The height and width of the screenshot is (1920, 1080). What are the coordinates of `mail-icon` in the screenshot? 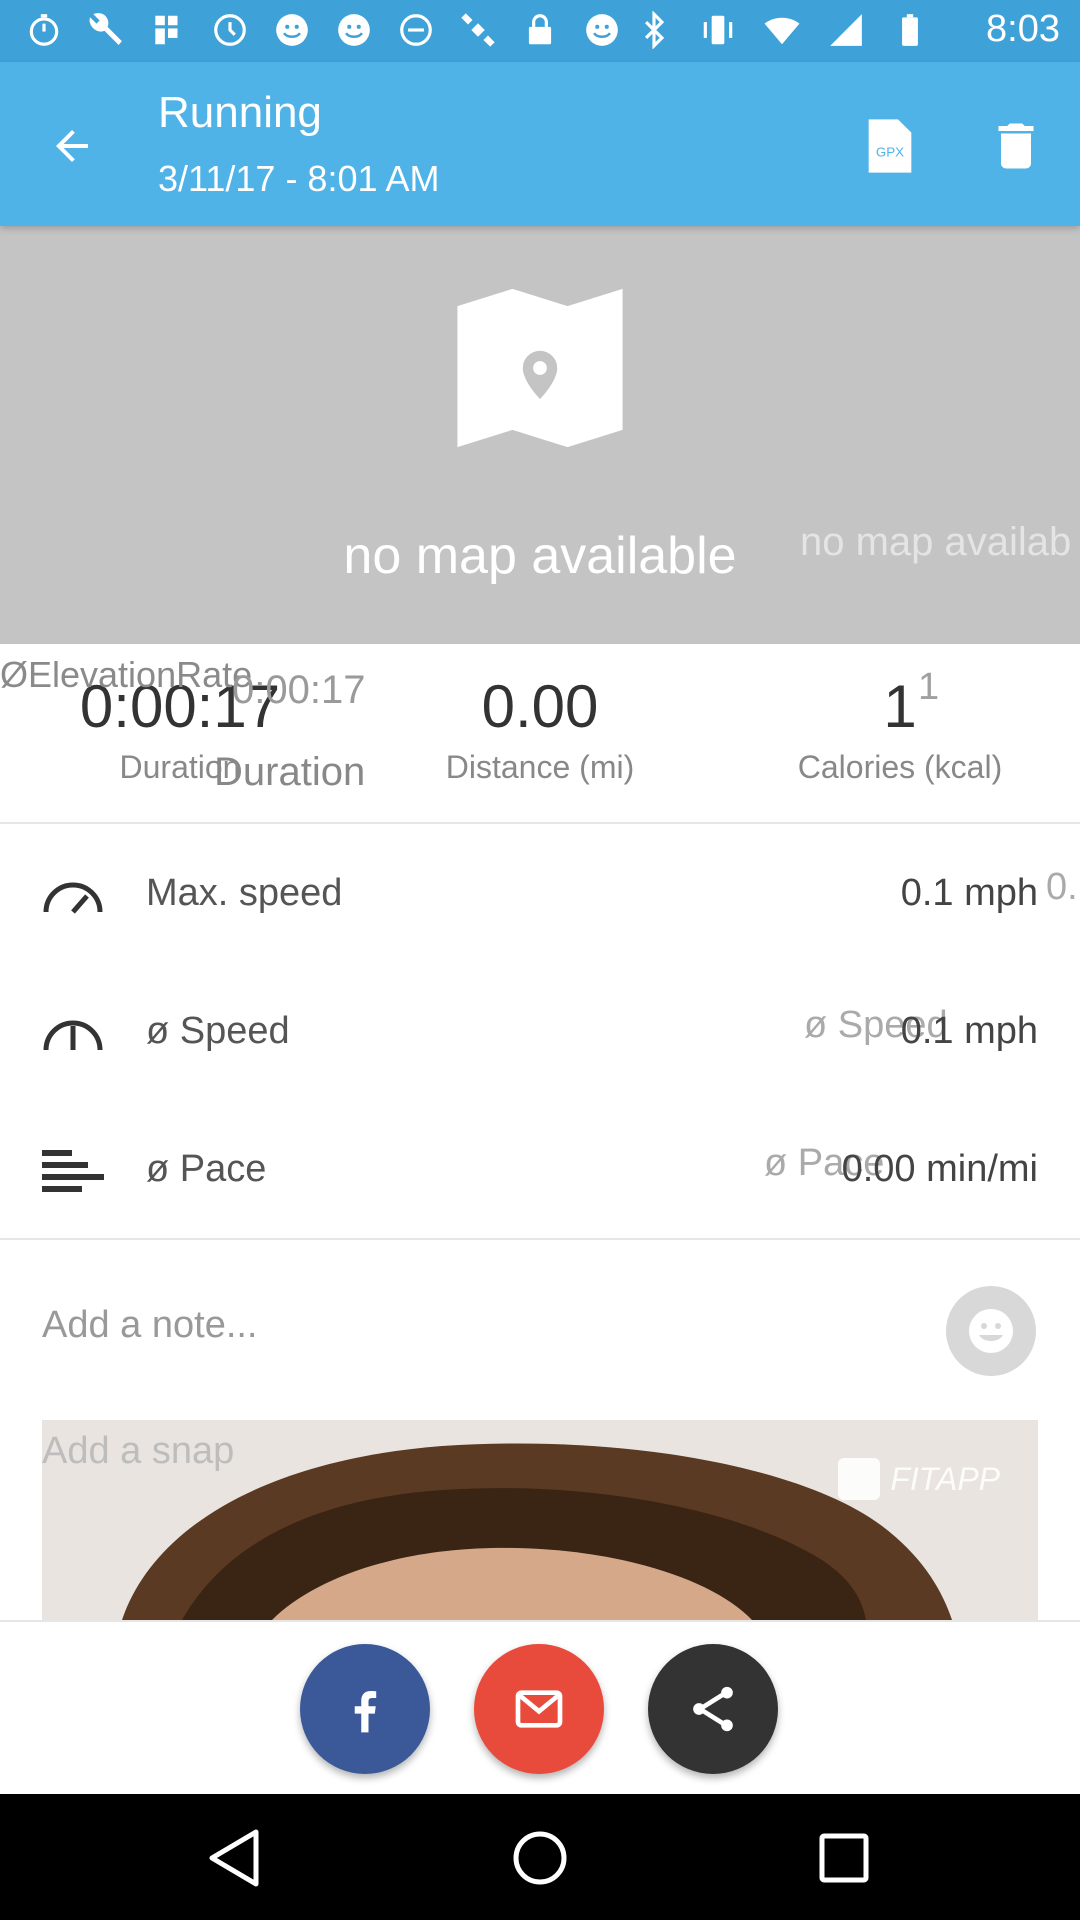 It's located at (539, 1709).